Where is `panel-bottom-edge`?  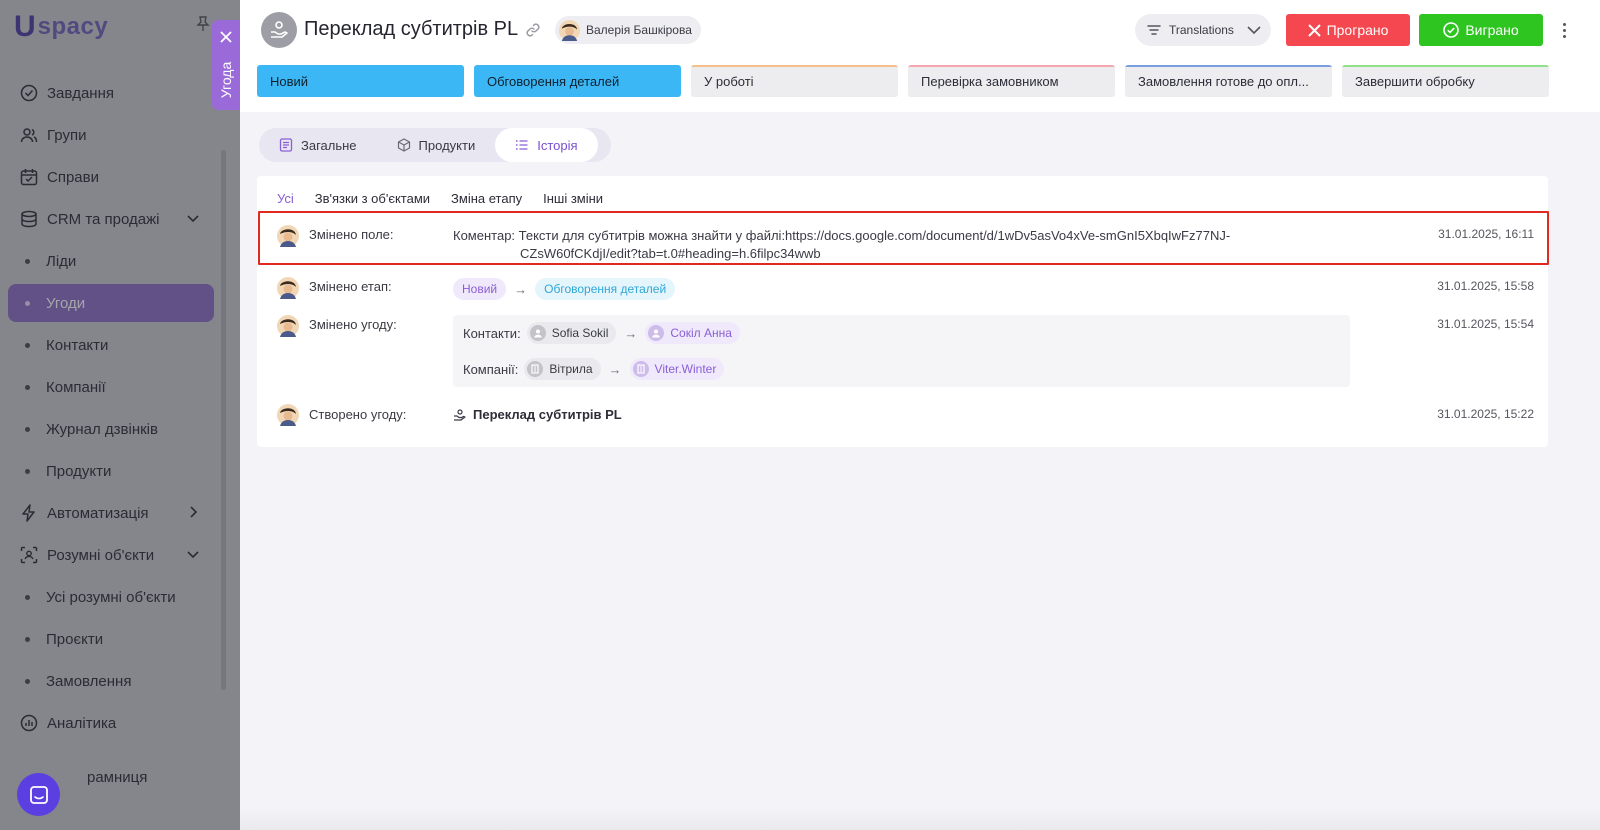
panel-bottom-edge is located at coordinates (920, 819).